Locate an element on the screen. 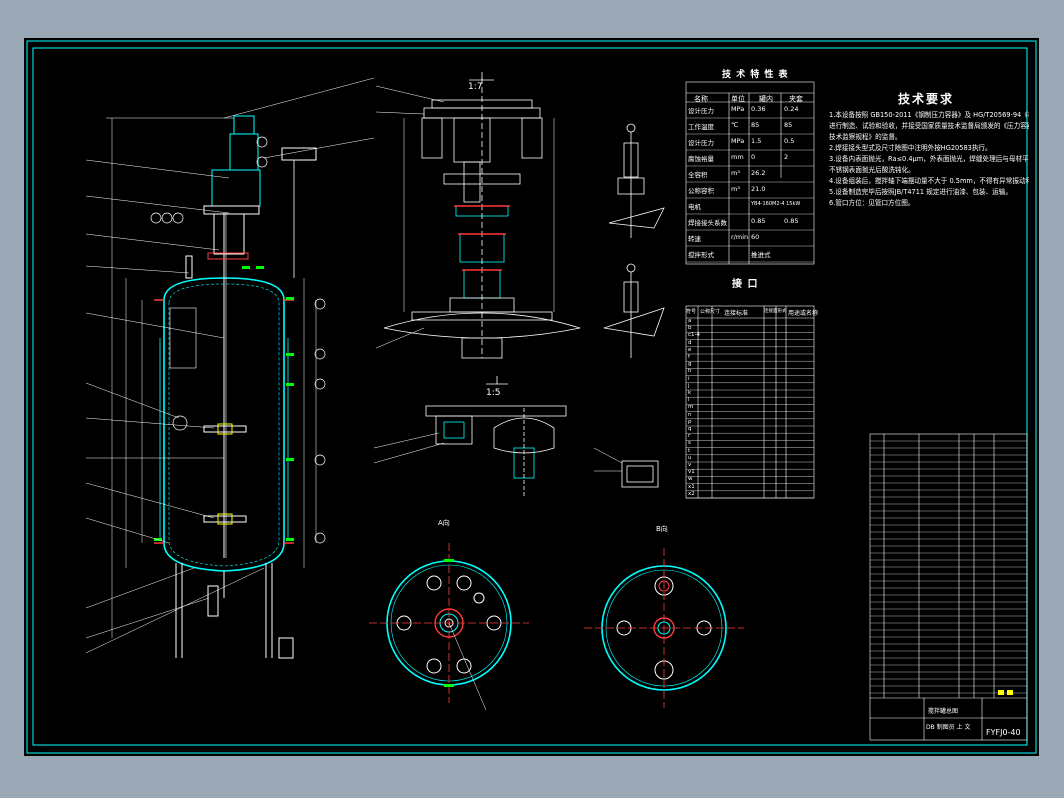 The image size is (1064, 798). char-header-name: 名称 is located at coordinates (701, 99).